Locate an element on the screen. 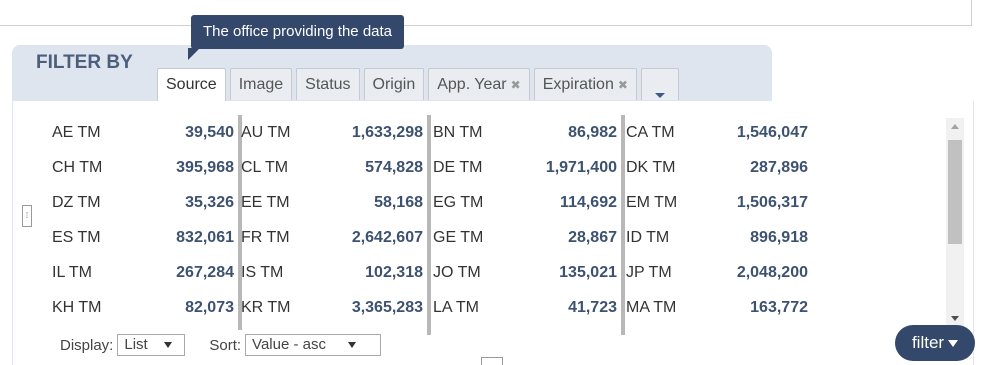  item-name: MA TM is located at coordinates (651, 307).